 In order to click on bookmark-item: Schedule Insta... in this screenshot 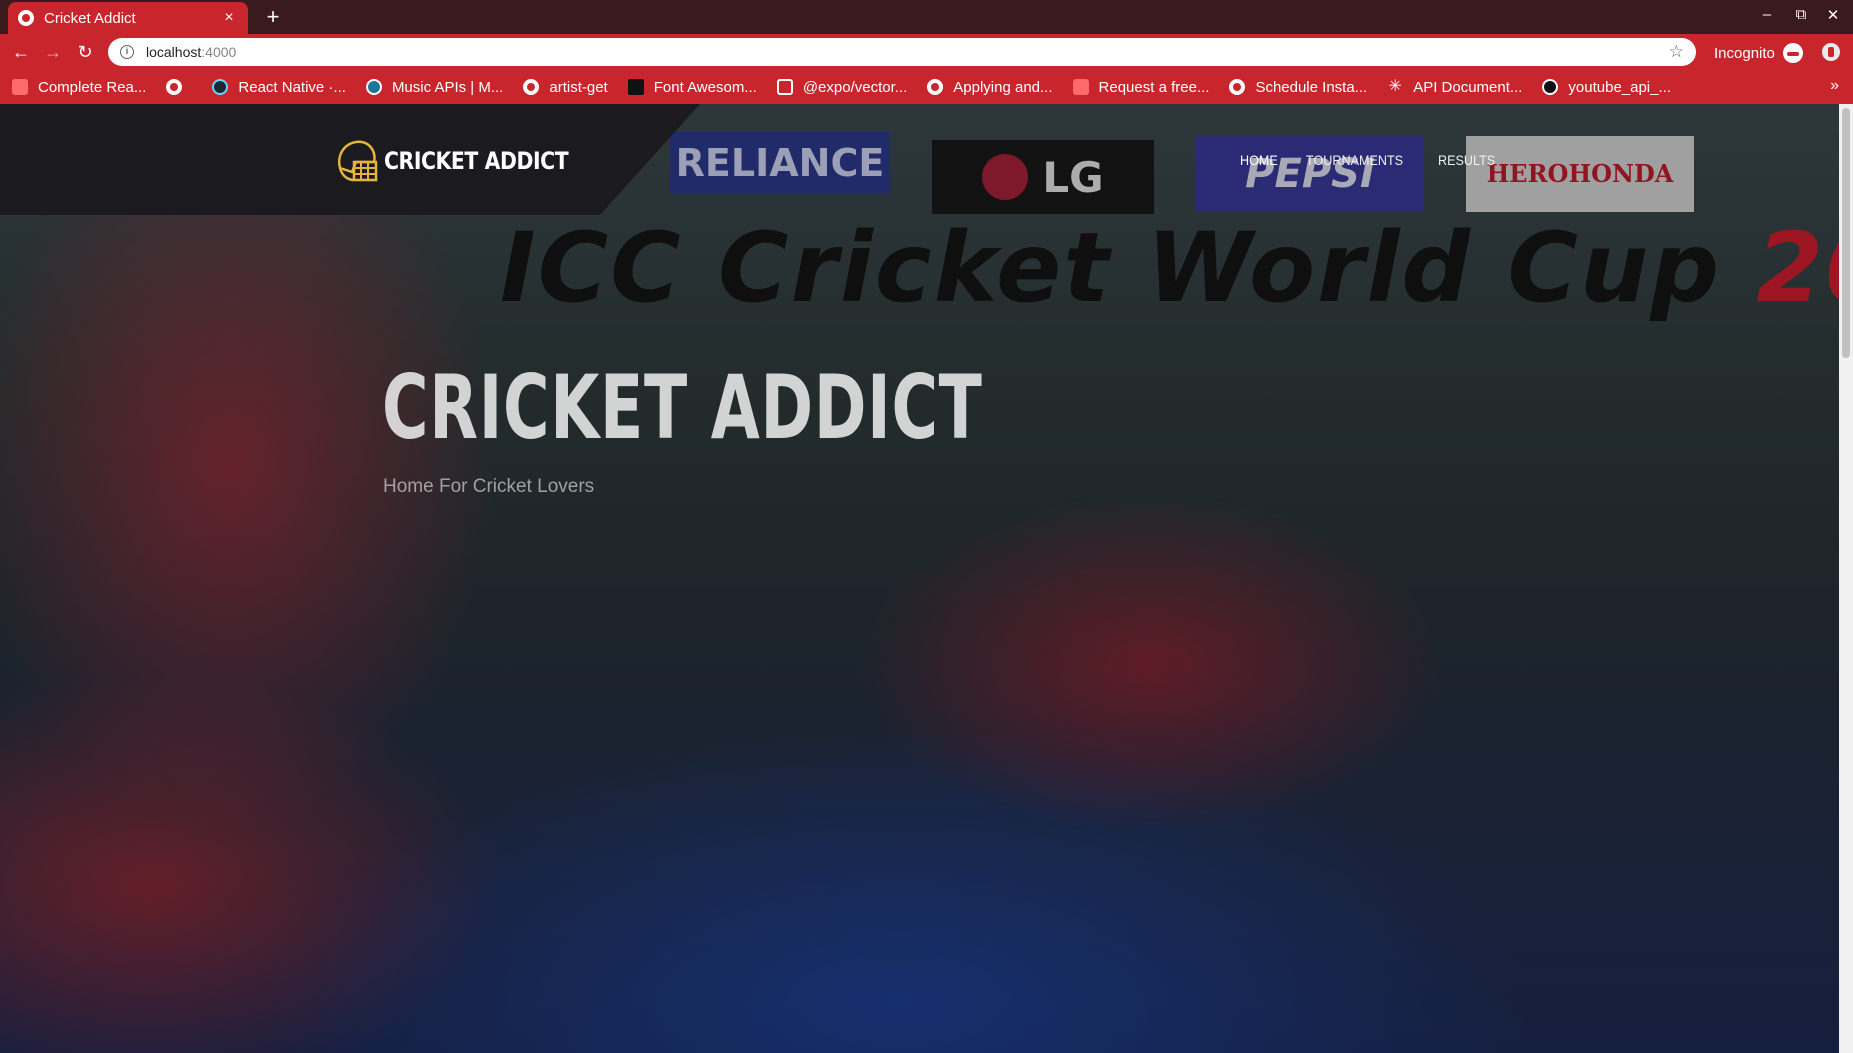, I will do `click(1298, 87)`.